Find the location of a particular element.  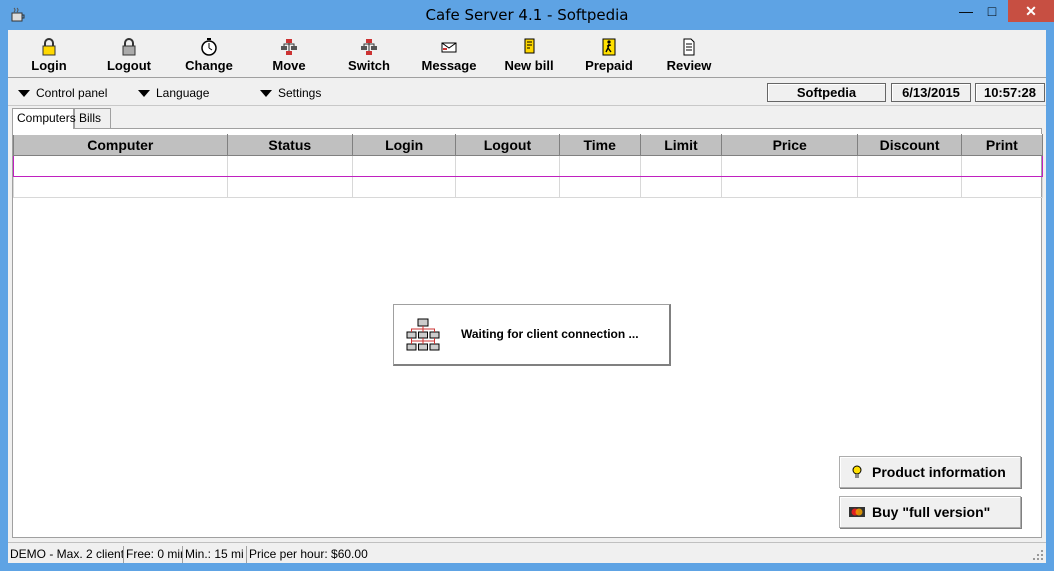

status-price: Price per hour: $60.00 is located at coordinates (308, 554).